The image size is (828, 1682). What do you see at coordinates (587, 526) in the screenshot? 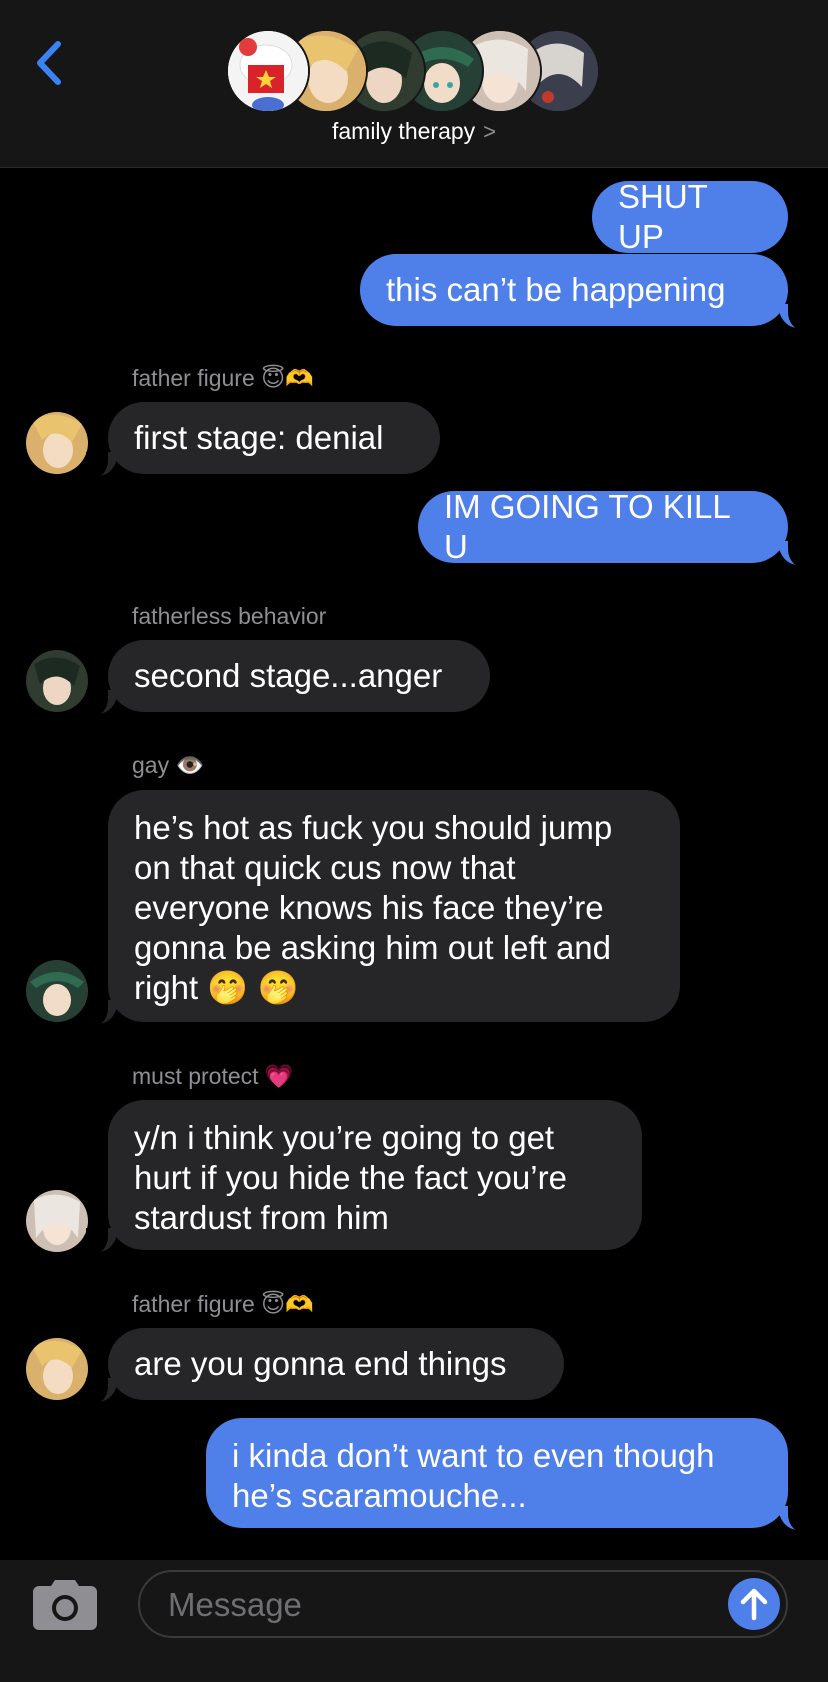
I see `message-text: IM GOING TO KILL U` at bounding box center [587, 526].